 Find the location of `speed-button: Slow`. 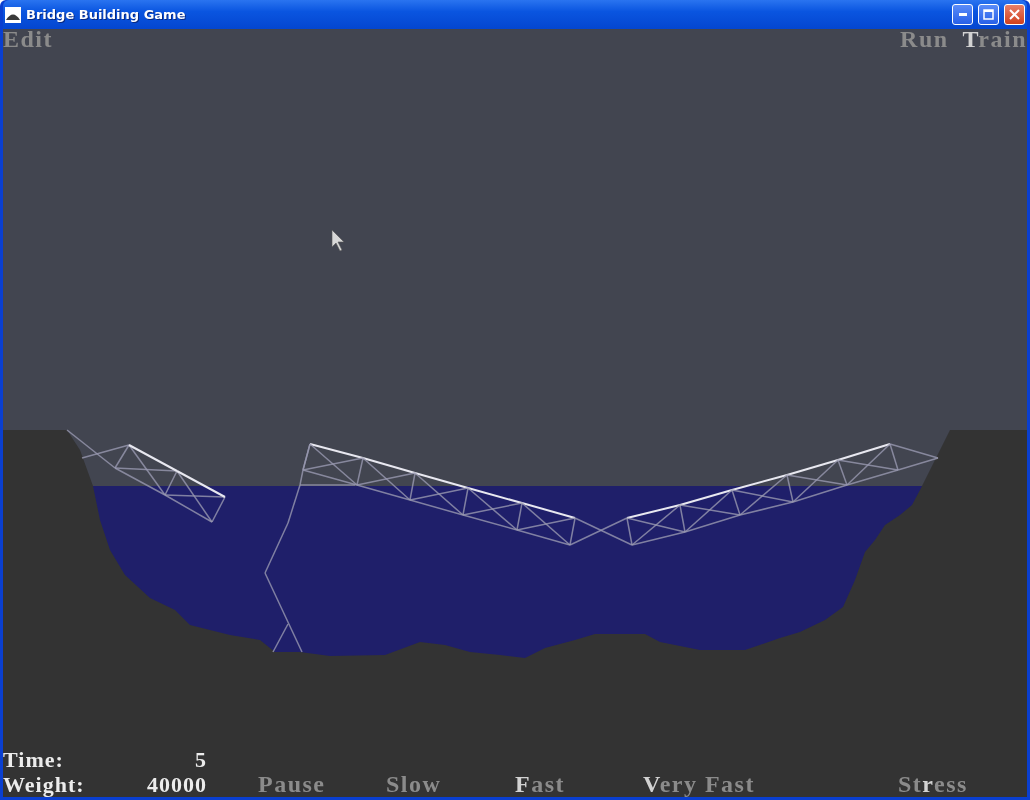

speed-button: Slow is located at coordinates (414, 784).